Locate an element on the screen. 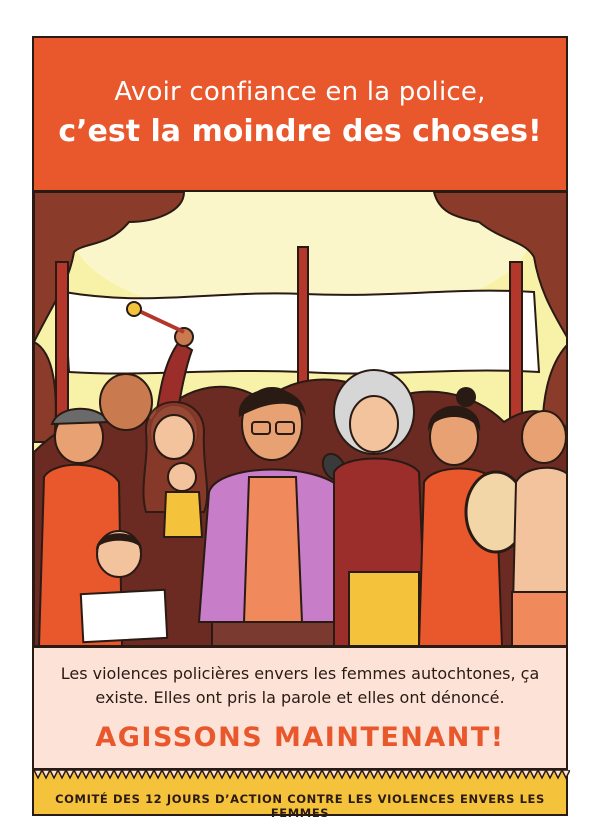  zigzag-border is located at coordinates (302, 775).